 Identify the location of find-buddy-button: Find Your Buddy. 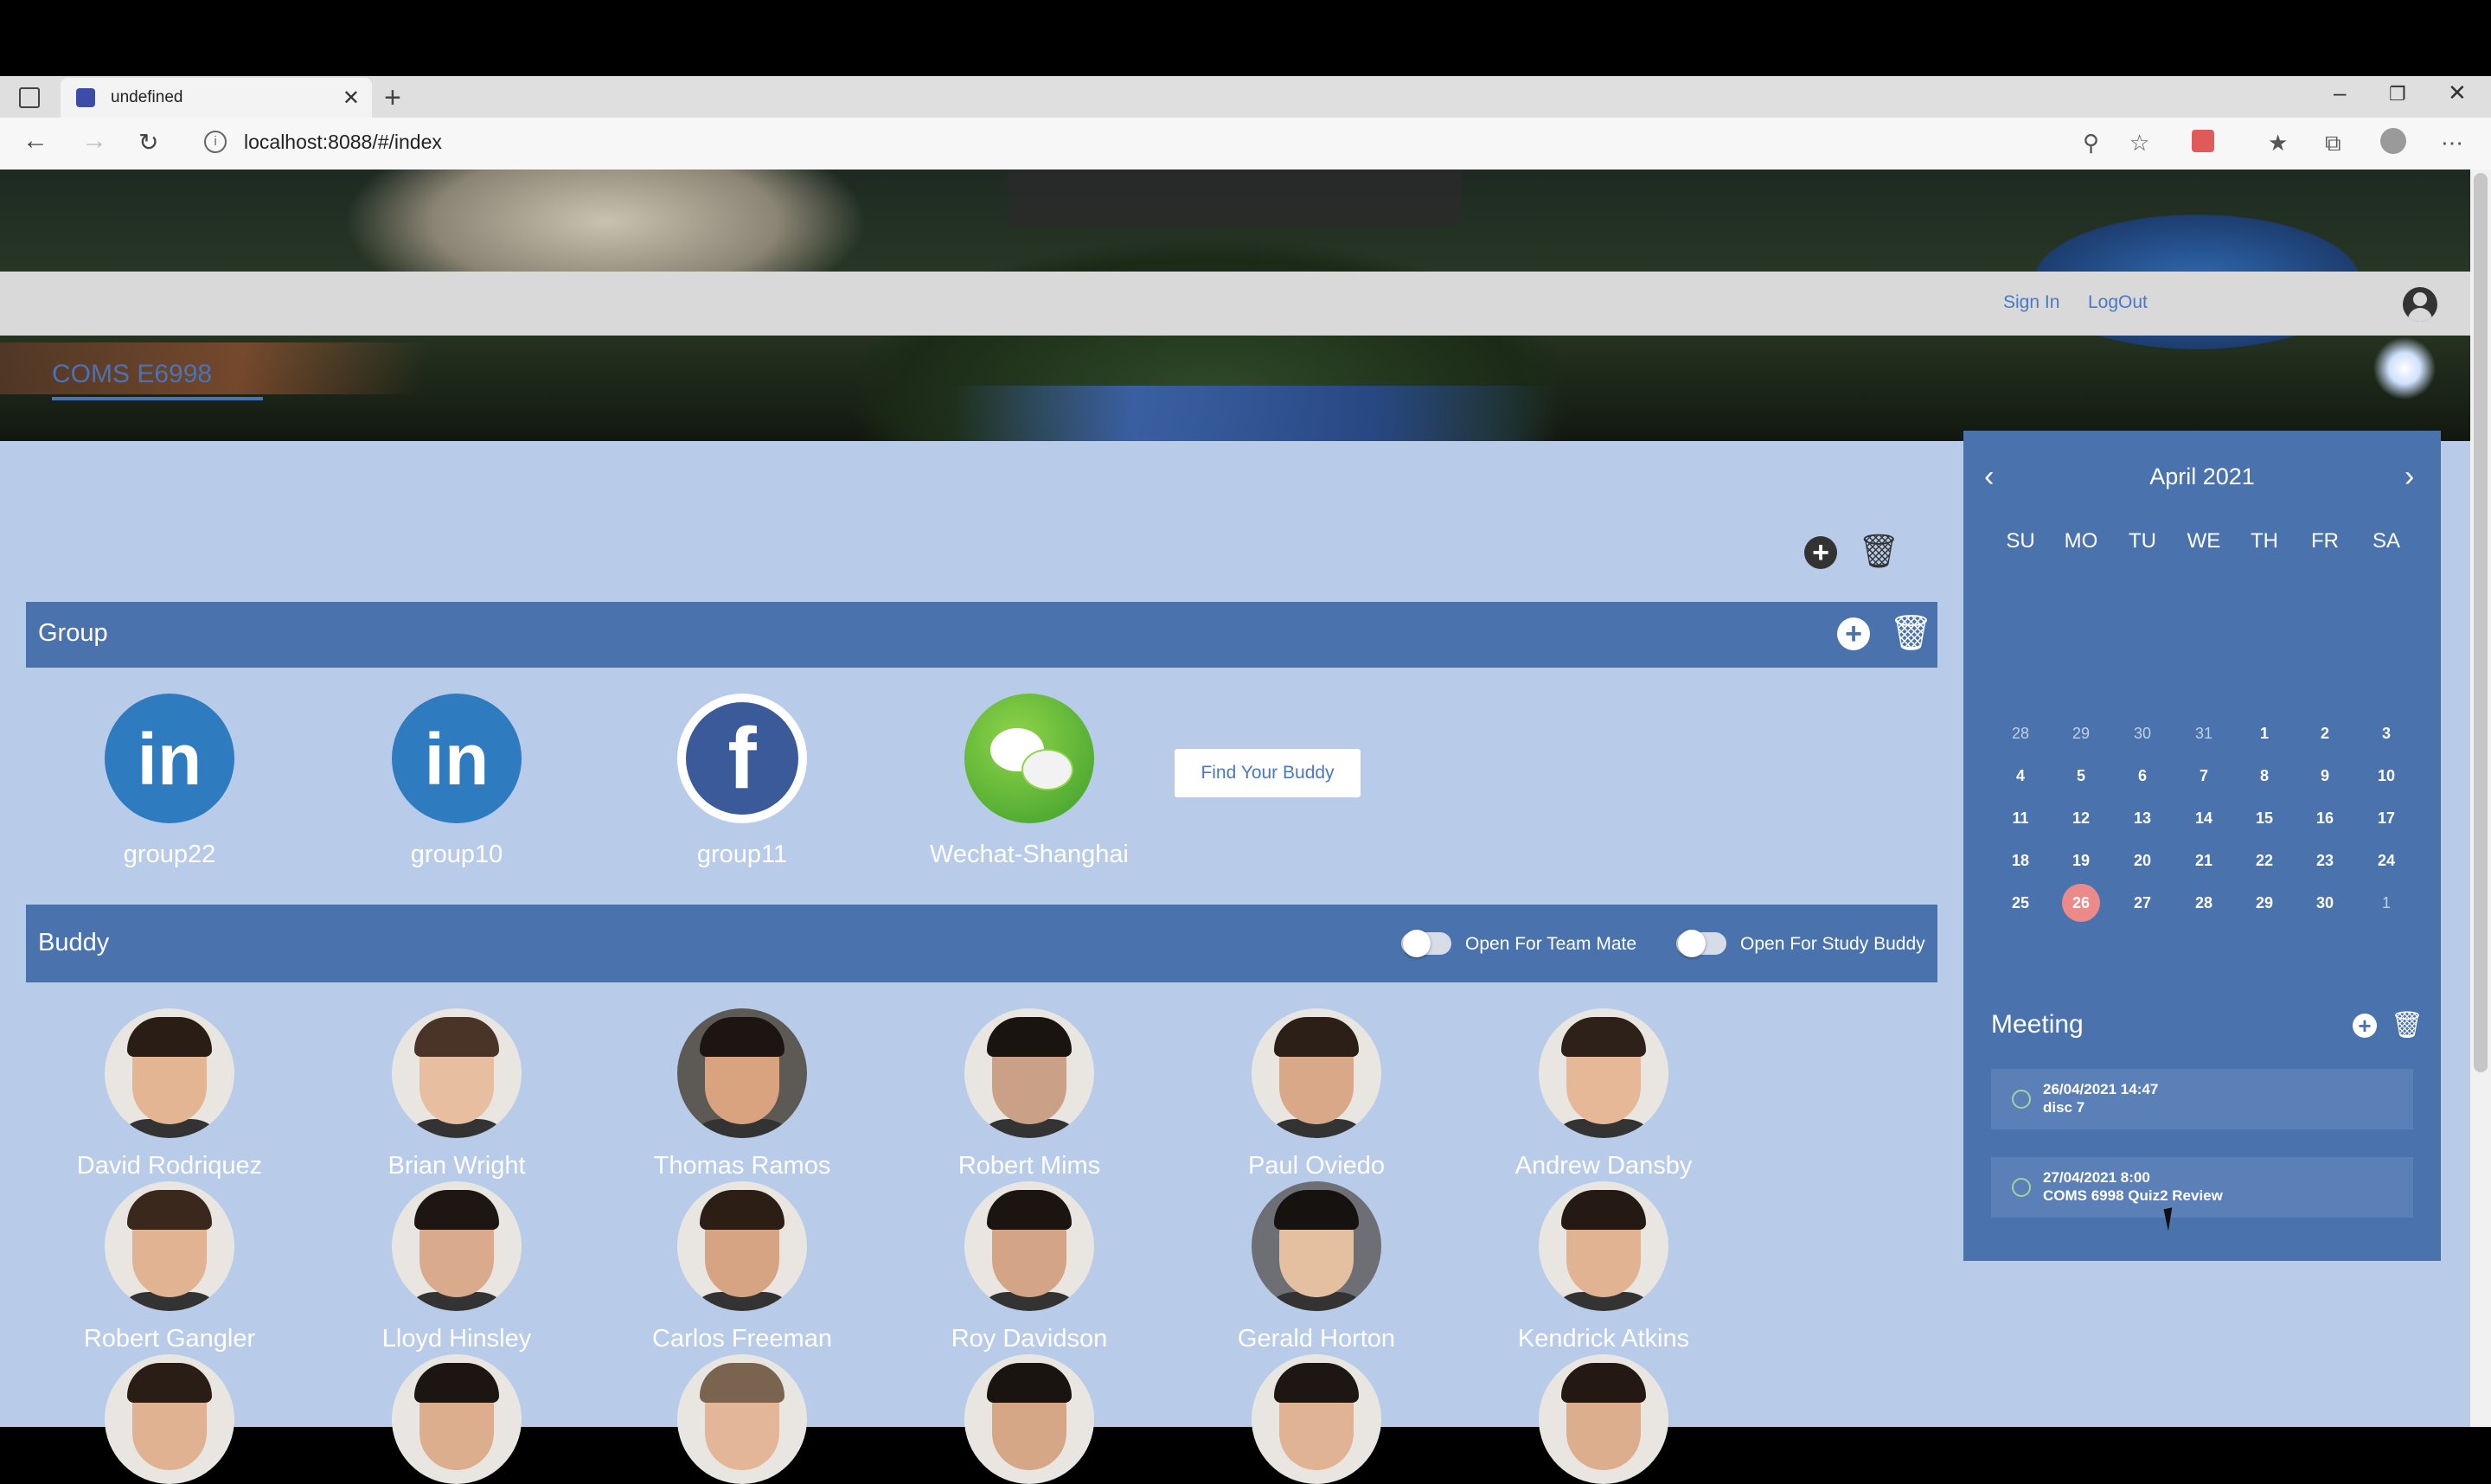
(1268, 773).